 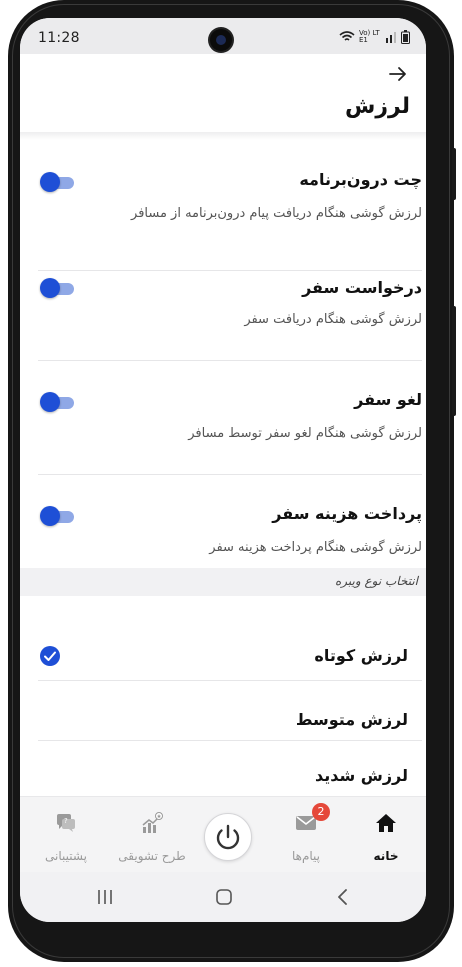 I want to click on power-icon, so click(x=228, y=837).